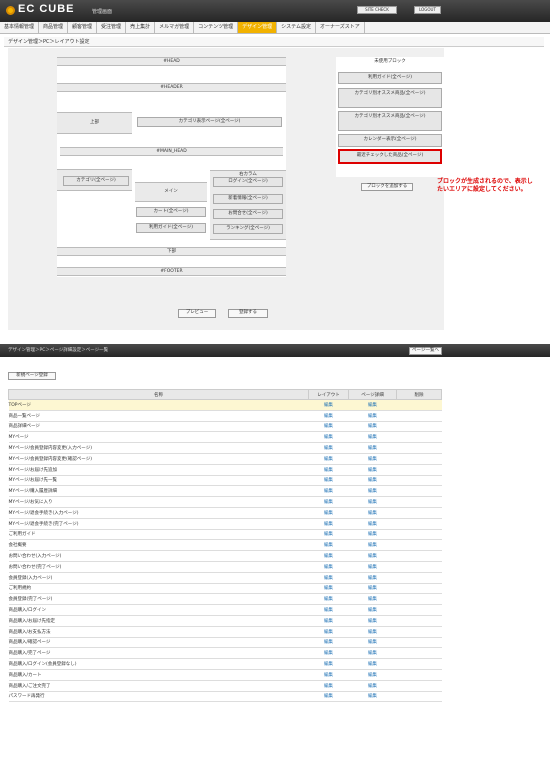 This screenshot has width=550, height=775. What do you see at coordinates (20, 27) in the screenshot?
I see `nav-basic: 基本情報管理` at bounding box center [20, 27].